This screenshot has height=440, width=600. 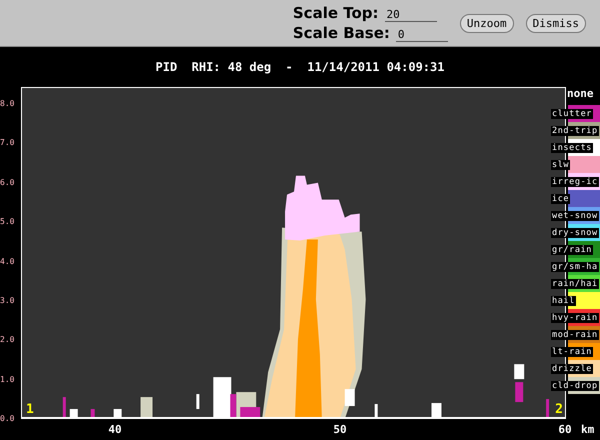 What do you see at coordinates (575, 283) in the screenshot?
I see `legend-label: rain/hai` at bounding box center [575, 283].